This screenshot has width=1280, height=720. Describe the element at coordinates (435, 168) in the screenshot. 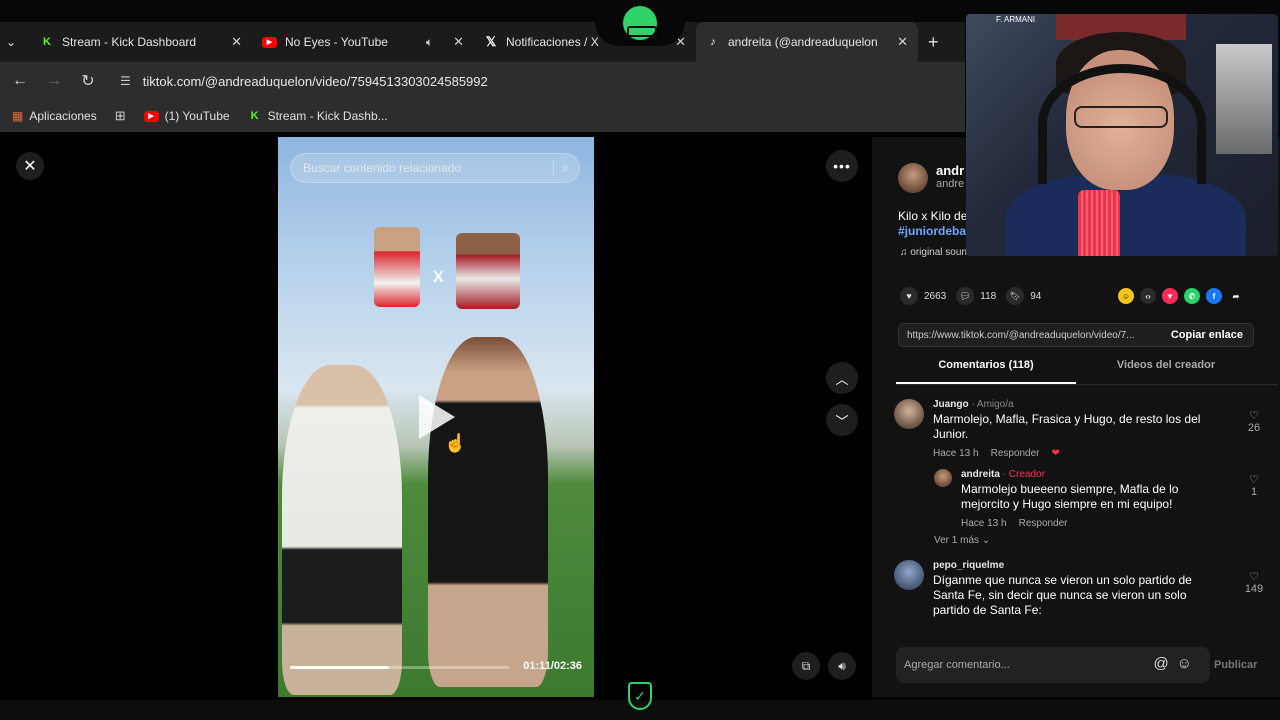

I see `related-search-input: Buscar contenido relacionado ⌕` at that location.